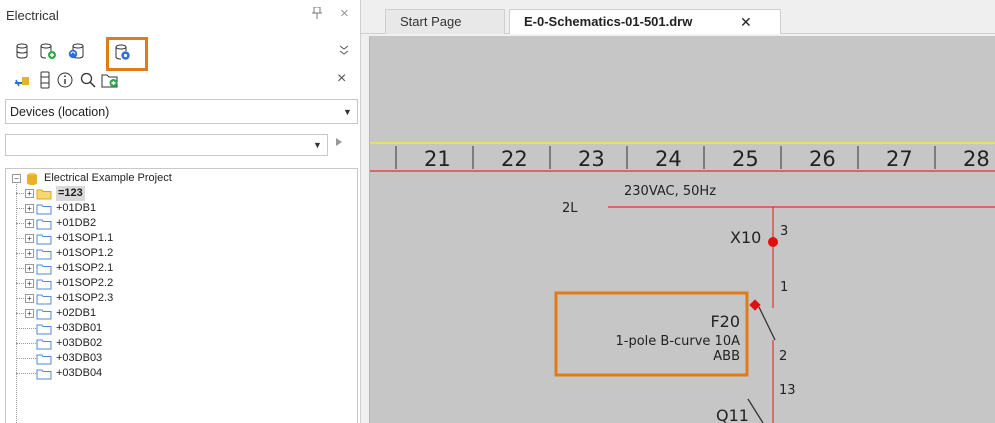  What do you see at coordinates (677, 341) in the screenshot?
I see `breaker-desc: 1-pole B-curve 10A` at bounding box center [677, 341].